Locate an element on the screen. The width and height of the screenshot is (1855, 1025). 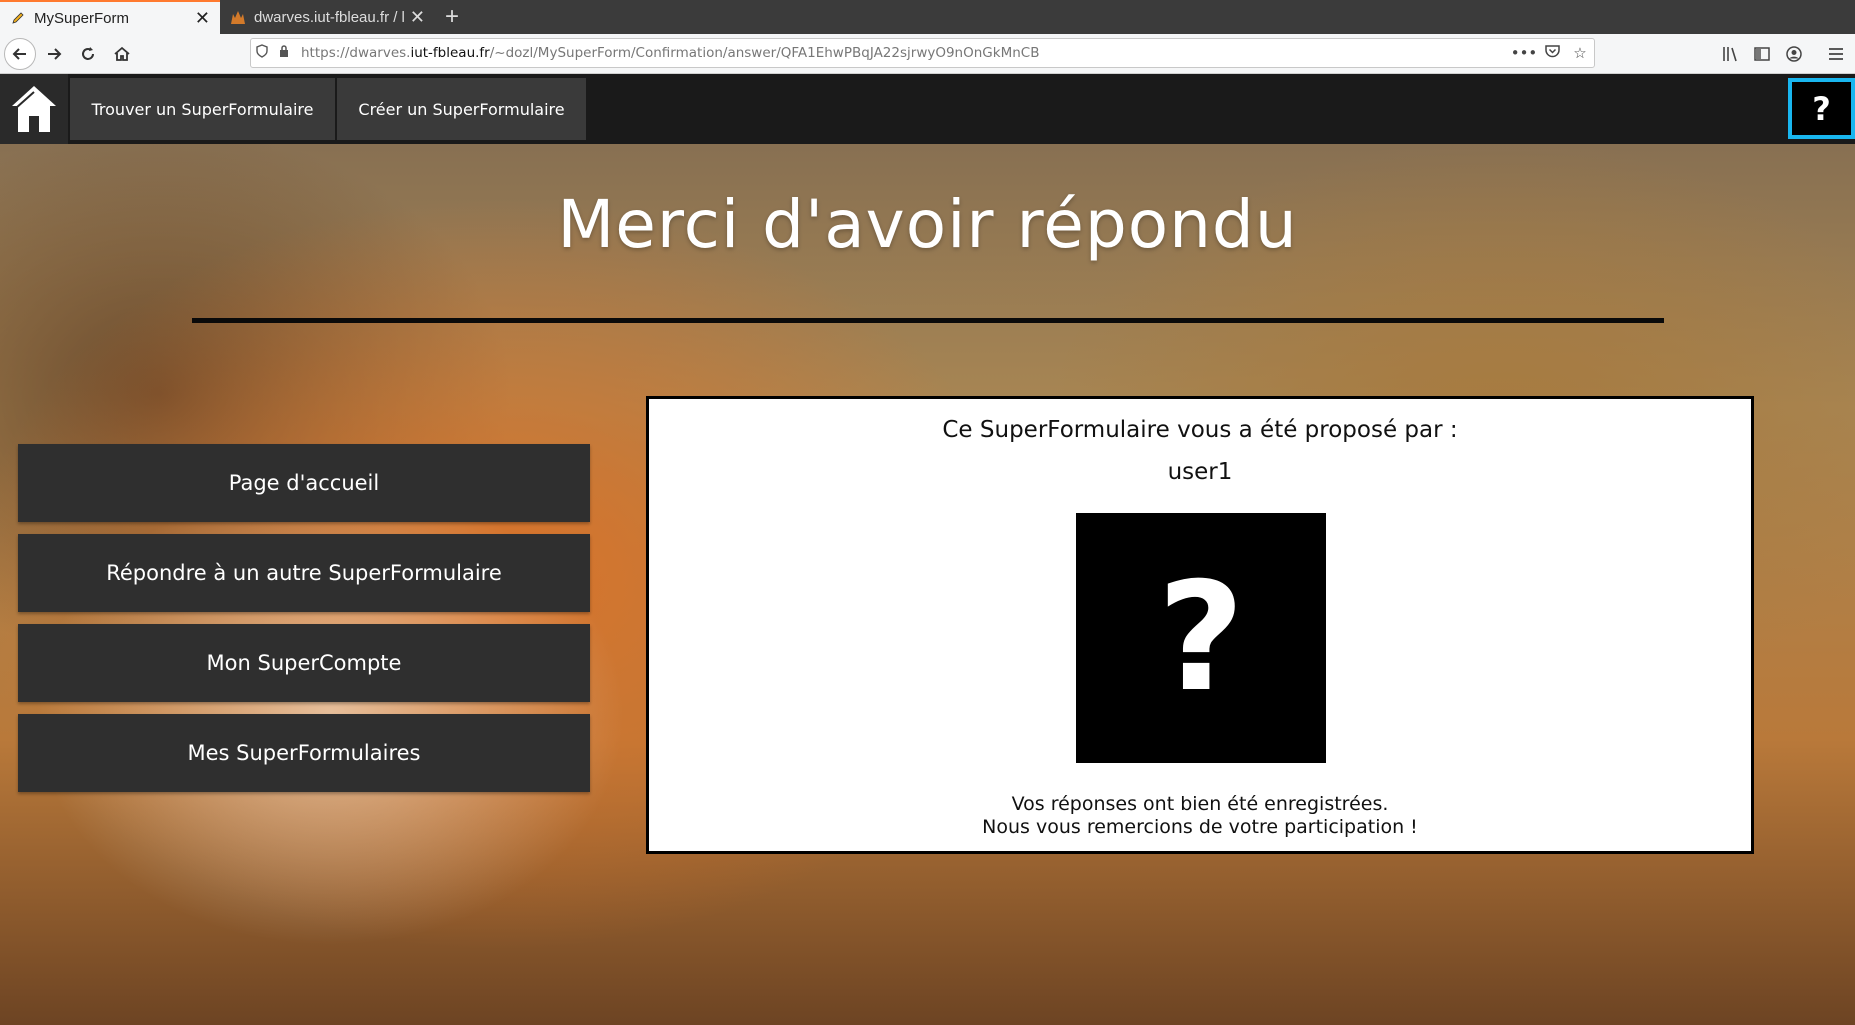
tab-mysuperform: MySuperForm ✕ is located at coordinates (110, 17).